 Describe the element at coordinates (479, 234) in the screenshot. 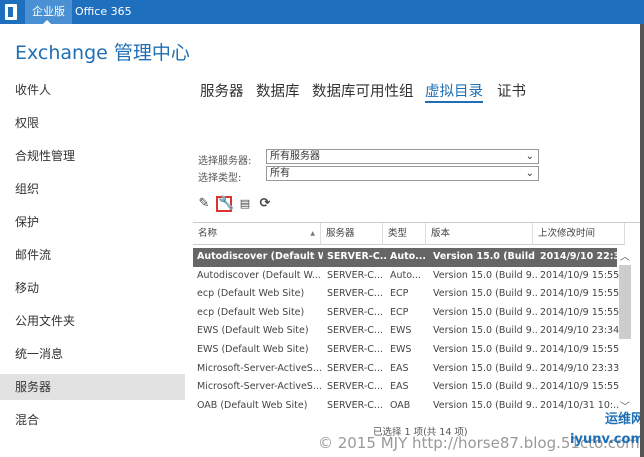

I see `column-header: 版本` at that location.